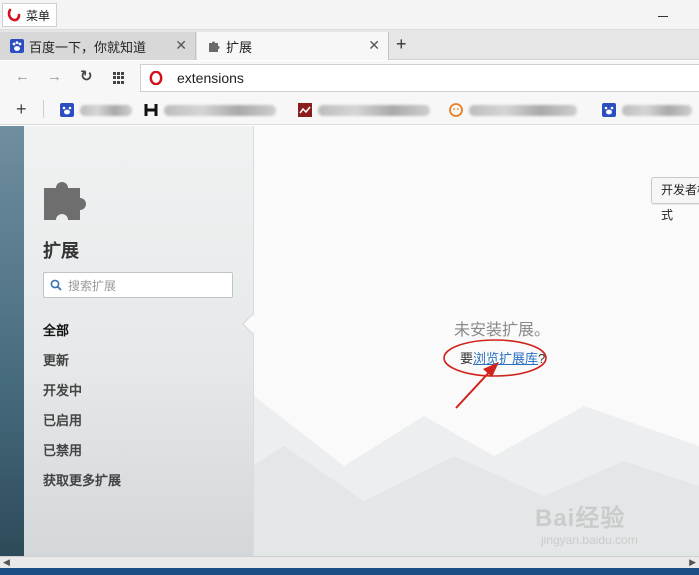 The image size is (699, 575). What do you see at coordinates (505, 358) in the screenshot?
I see `browse-gallery-link: 浏览扩展库` at bounding box center [505, 358].